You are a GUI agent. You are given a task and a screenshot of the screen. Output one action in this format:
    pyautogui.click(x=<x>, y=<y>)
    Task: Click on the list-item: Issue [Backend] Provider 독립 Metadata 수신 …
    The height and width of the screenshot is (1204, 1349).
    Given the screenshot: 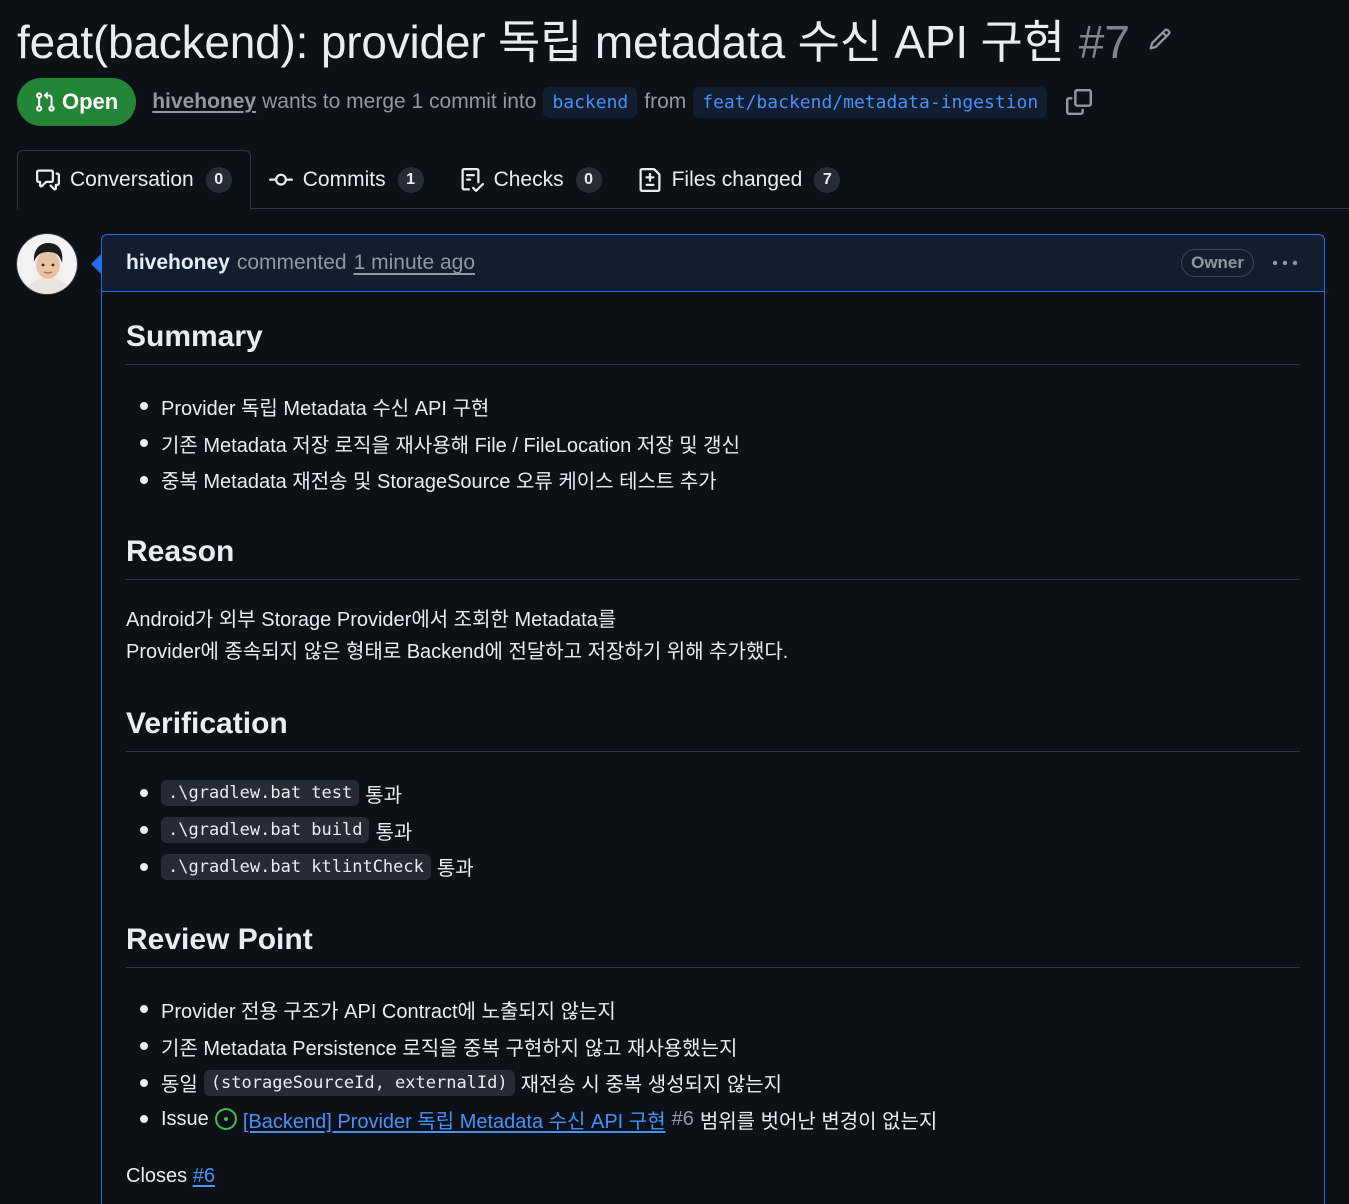 What is the action you would take?
    pyautogui.click(x=537, y=1119)
    